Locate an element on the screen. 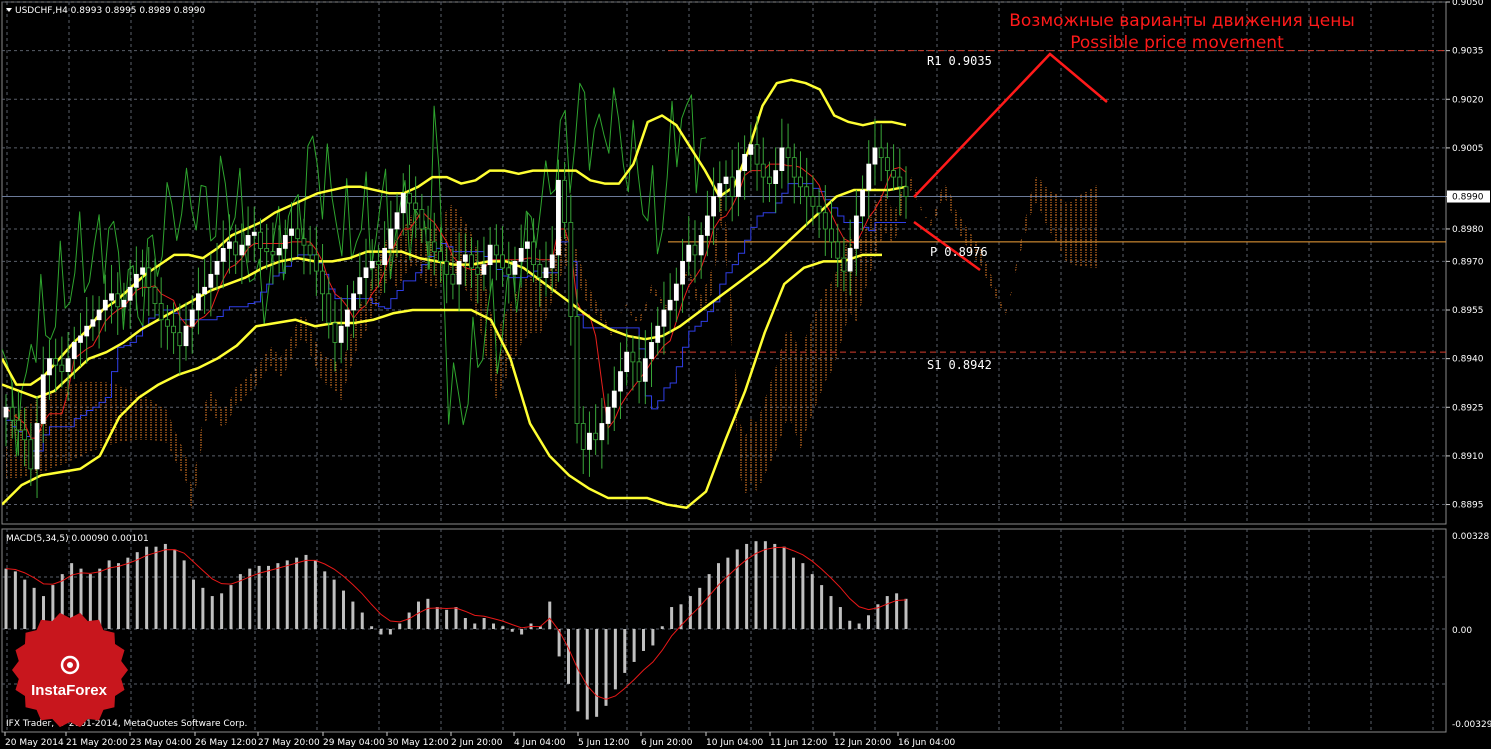 Image resolution: width=1491 pixels, height=749 pixels. x-tick-label: 4 Jun 04:00 is located at coordinates (540, 743).